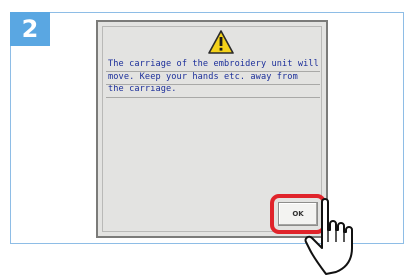 The image size is (414, 276). What do you see at coordinates (221, 42) in the screenshot?
I see `warning-triangle-icon` at bounding box center [221, 42].